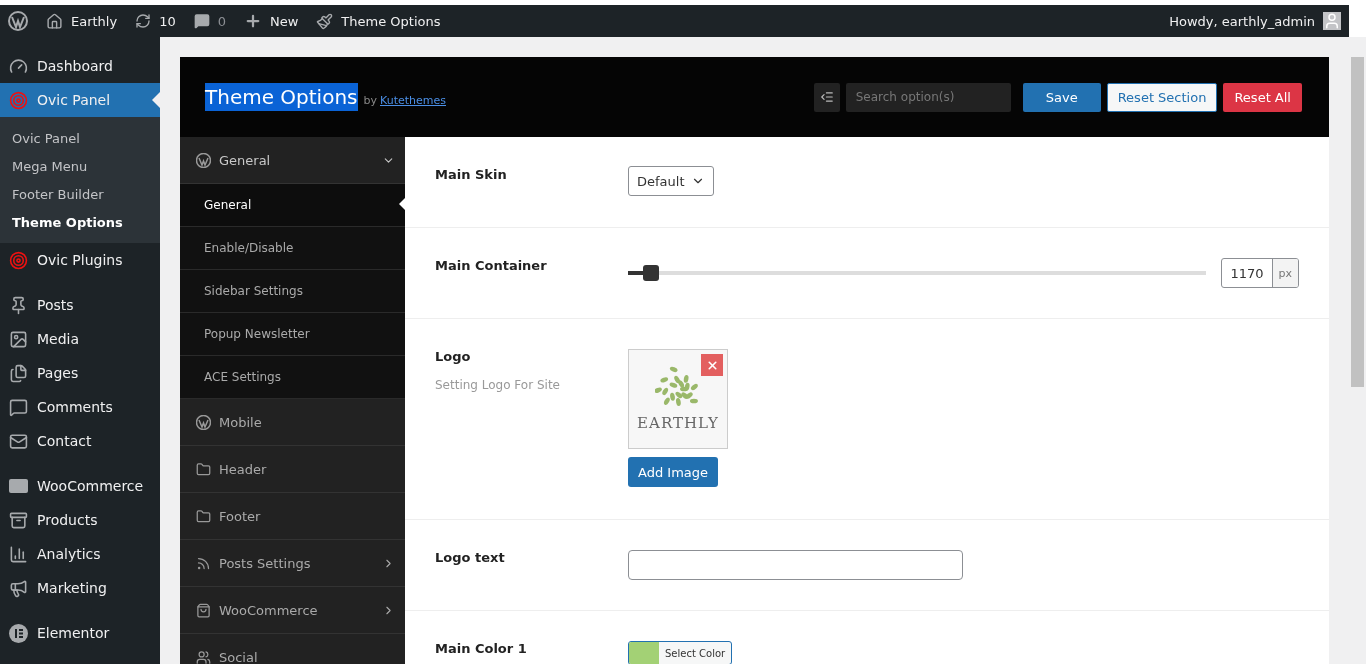  I want to click on sidebar-item: Posts, so click(80, 305).